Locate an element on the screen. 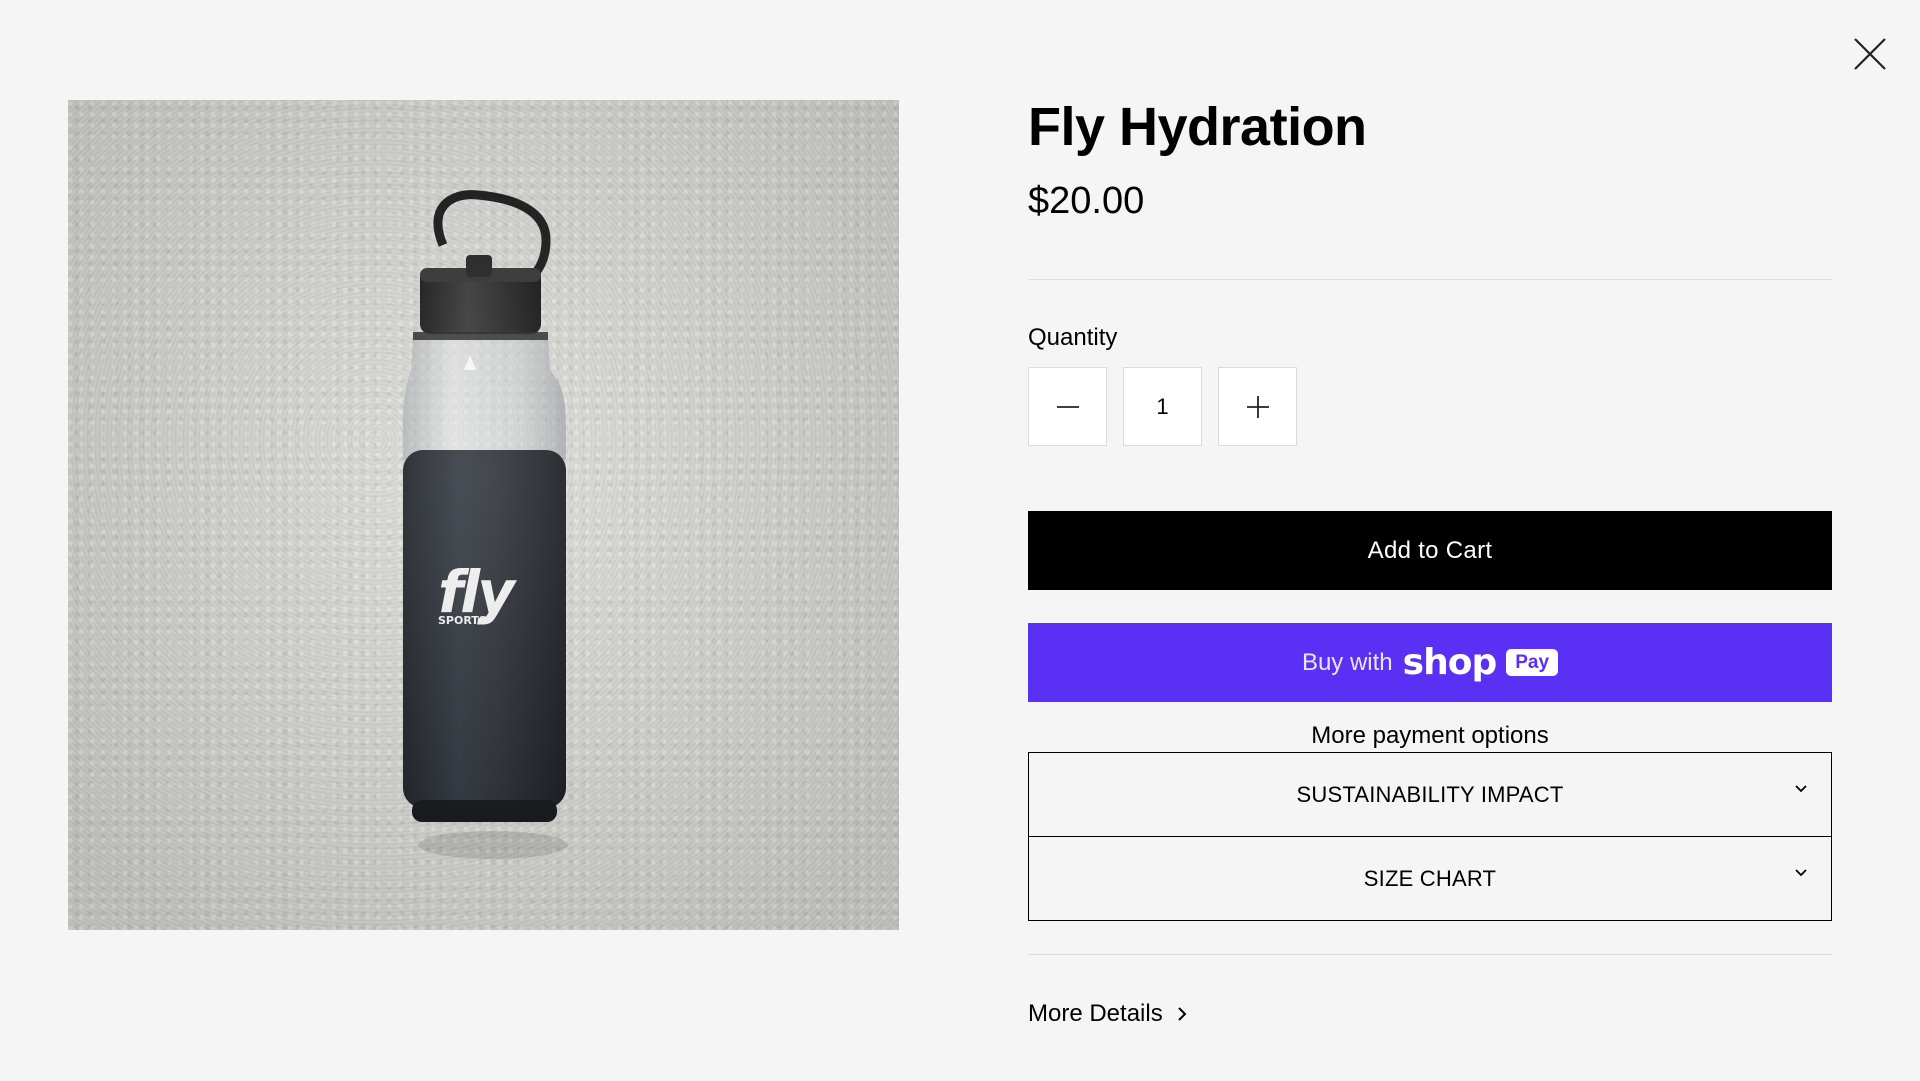  sports-logo-text: SPORTS is located at coordinates (462, 620).